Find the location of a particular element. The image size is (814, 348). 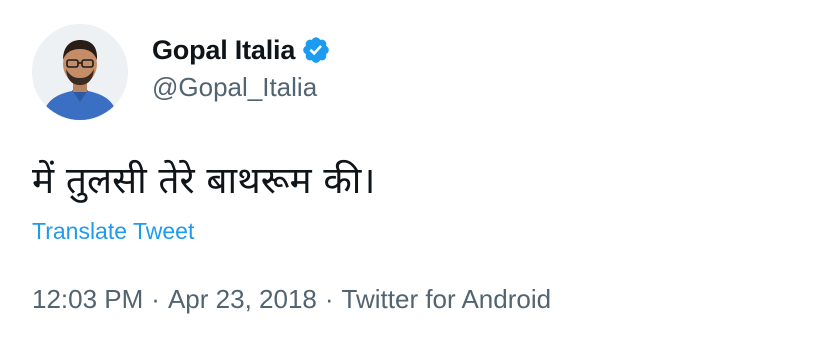

tweet-text: में तुलसी तेरे बाथरूम की। is located at coordinates (204, 180).